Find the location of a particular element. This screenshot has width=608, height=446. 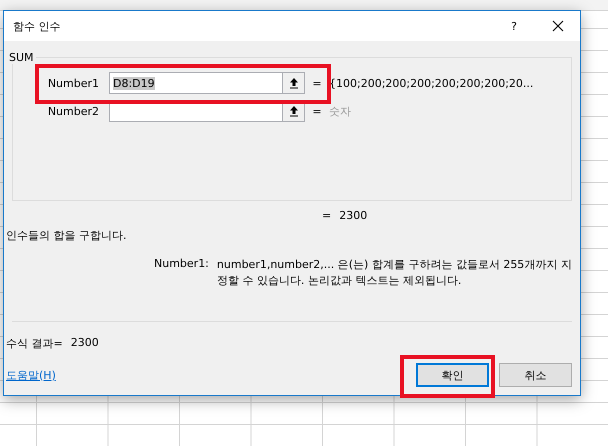

function-description: 인수들의 합을 구합니다. is located at coordinates (67, 235).